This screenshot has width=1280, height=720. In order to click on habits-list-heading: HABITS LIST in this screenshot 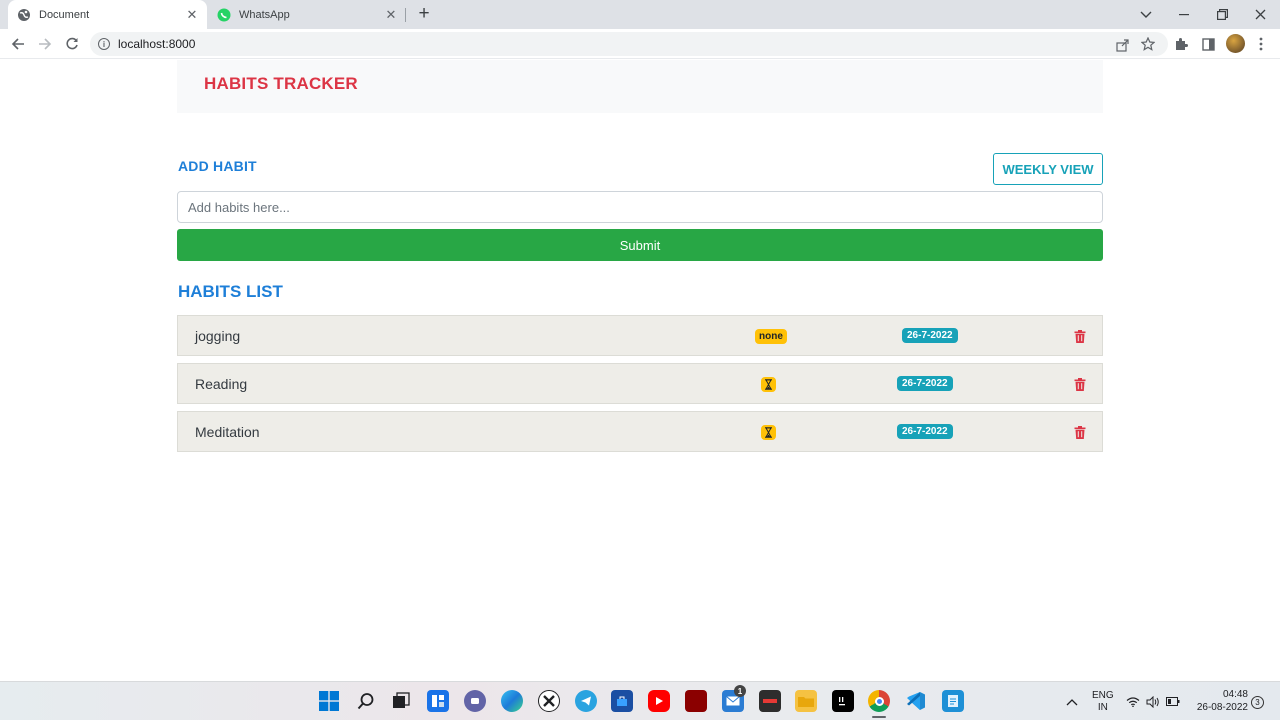, I will do `click(230, 291)`.